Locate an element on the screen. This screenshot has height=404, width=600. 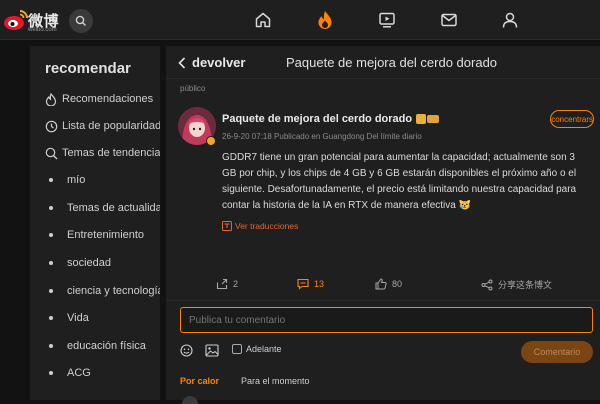
comment-count: 13 is located at coordinates (319, 284).